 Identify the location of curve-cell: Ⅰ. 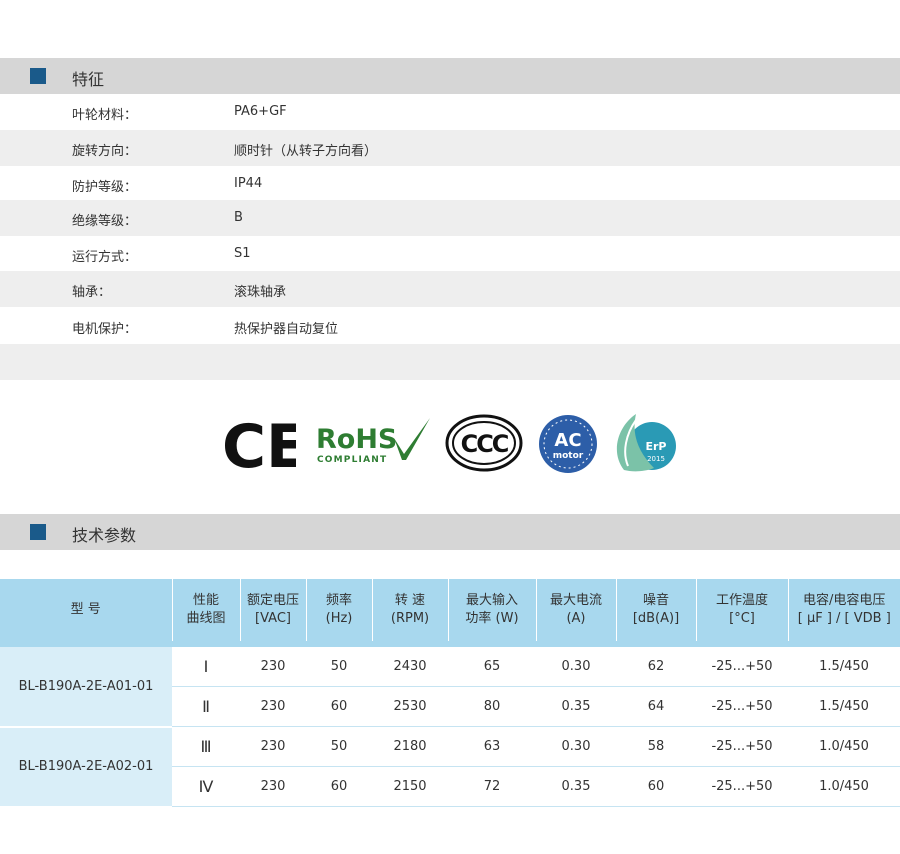
(206, 664).